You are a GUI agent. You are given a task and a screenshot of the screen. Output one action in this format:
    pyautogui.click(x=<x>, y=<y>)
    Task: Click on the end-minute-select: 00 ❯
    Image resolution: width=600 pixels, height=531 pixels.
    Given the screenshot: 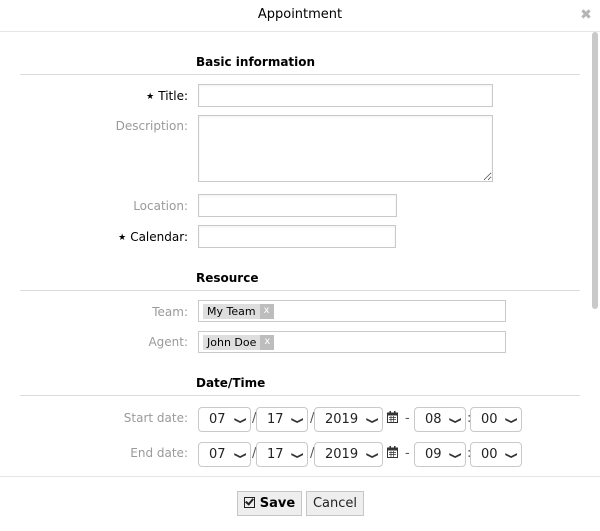 What is the action you would take?
    pyautogui.click(x=496, y=454)
    